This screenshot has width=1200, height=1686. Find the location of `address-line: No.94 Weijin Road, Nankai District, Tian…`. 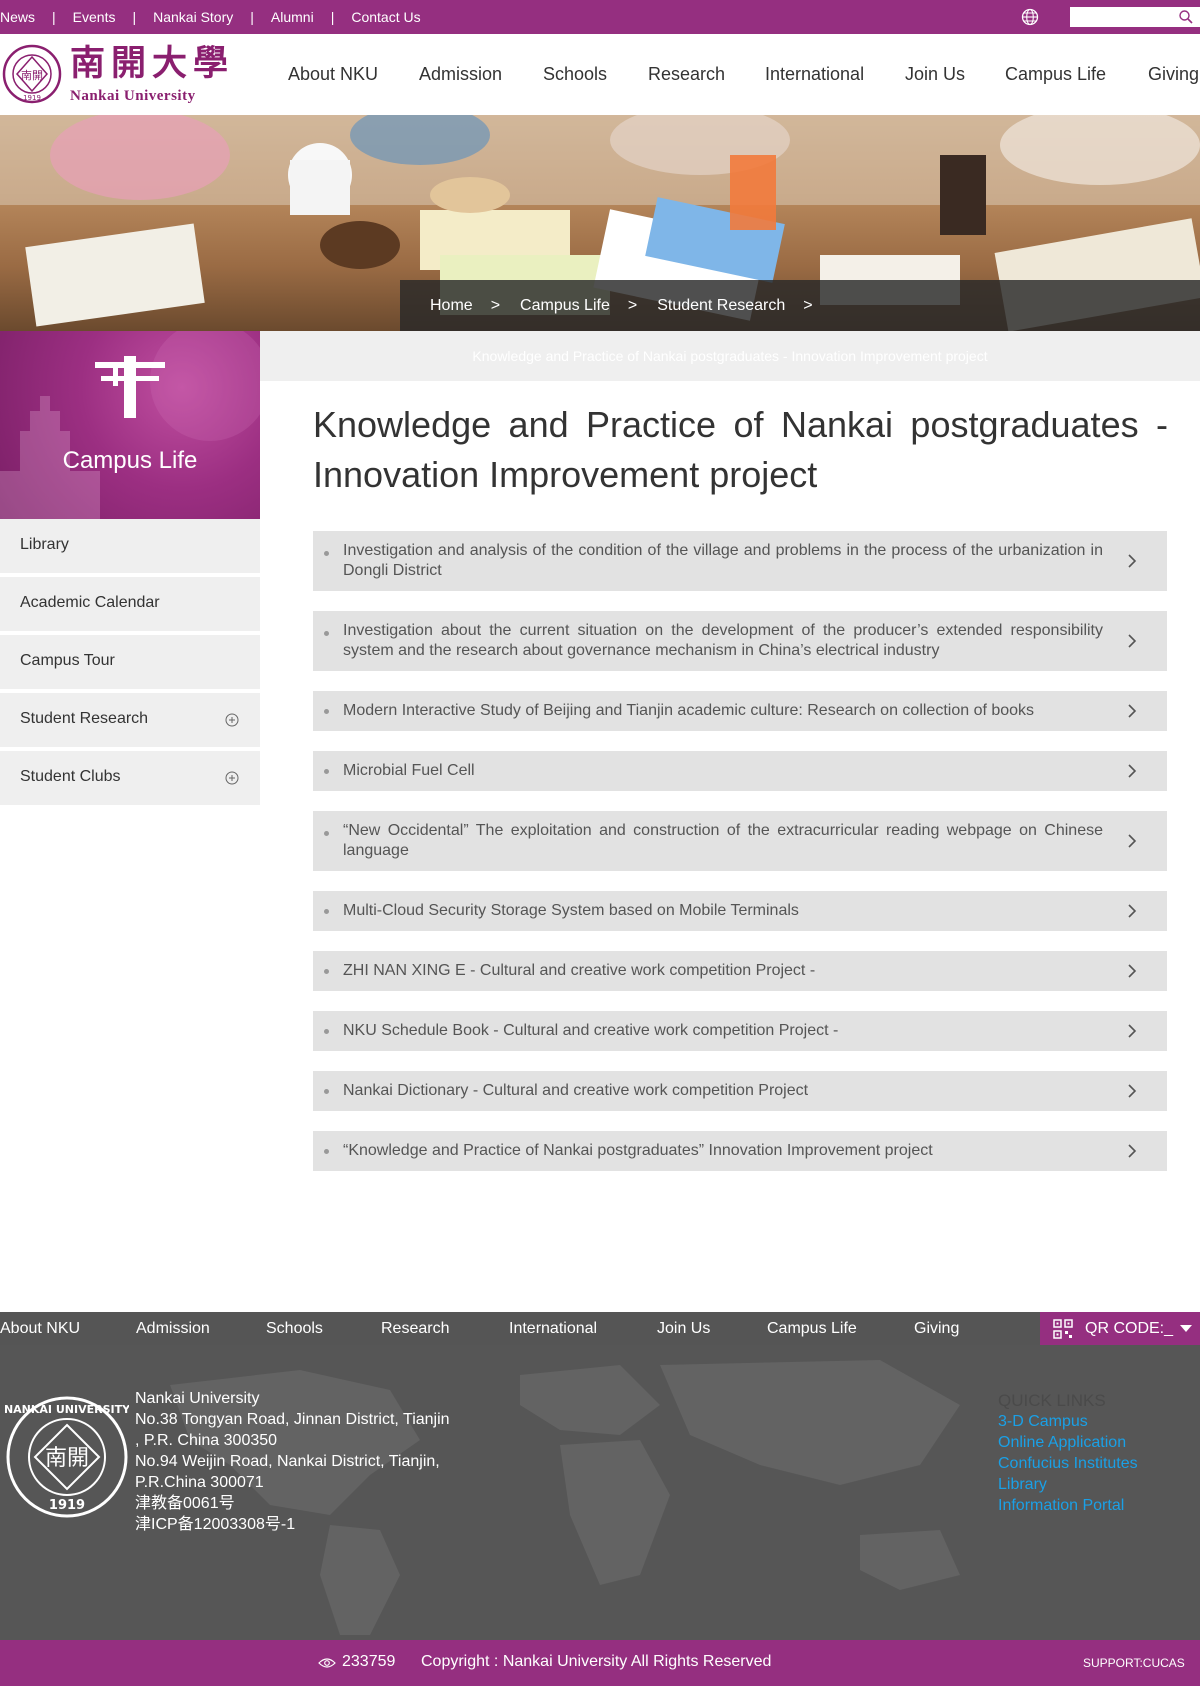

address-line: No.94 Weijin Road, Nankai District, Tian… is located at coordinates (287, 1461).